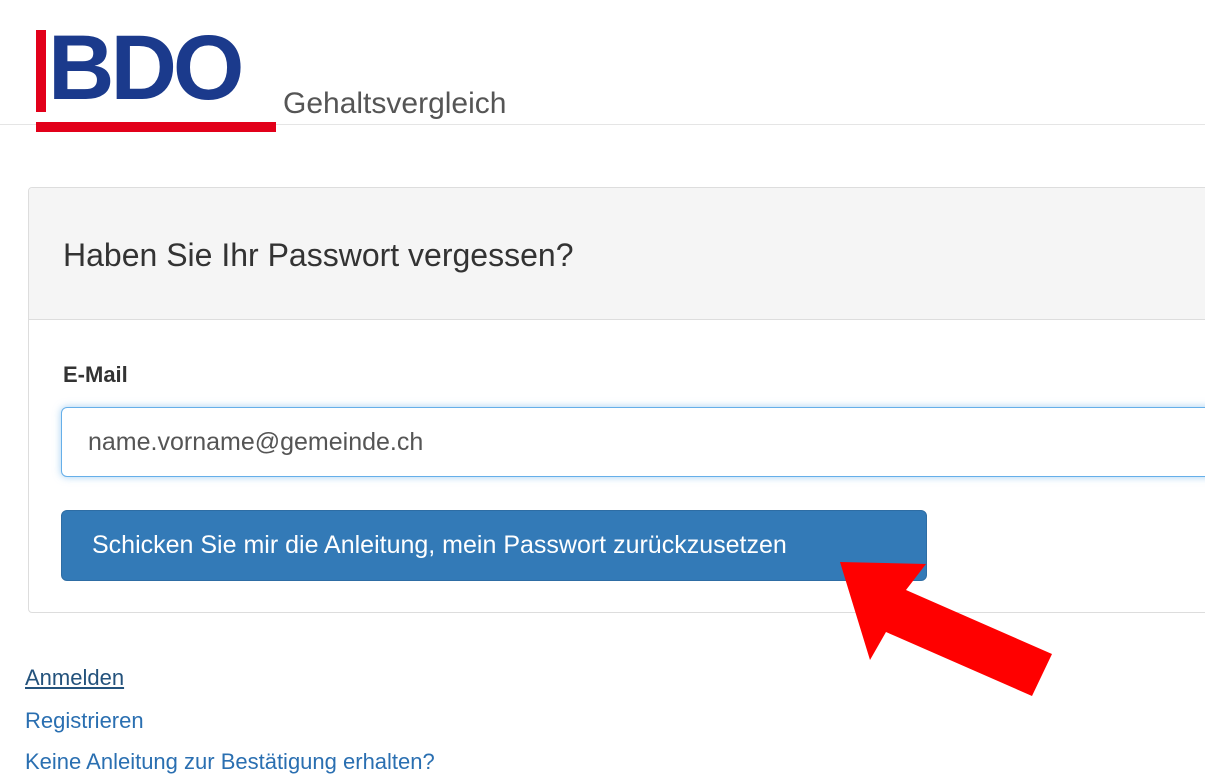  What do you see at coordinates (84, 721) in the screenshot?
I see `register-link: Registrieren` at bounding box center [84, 721].